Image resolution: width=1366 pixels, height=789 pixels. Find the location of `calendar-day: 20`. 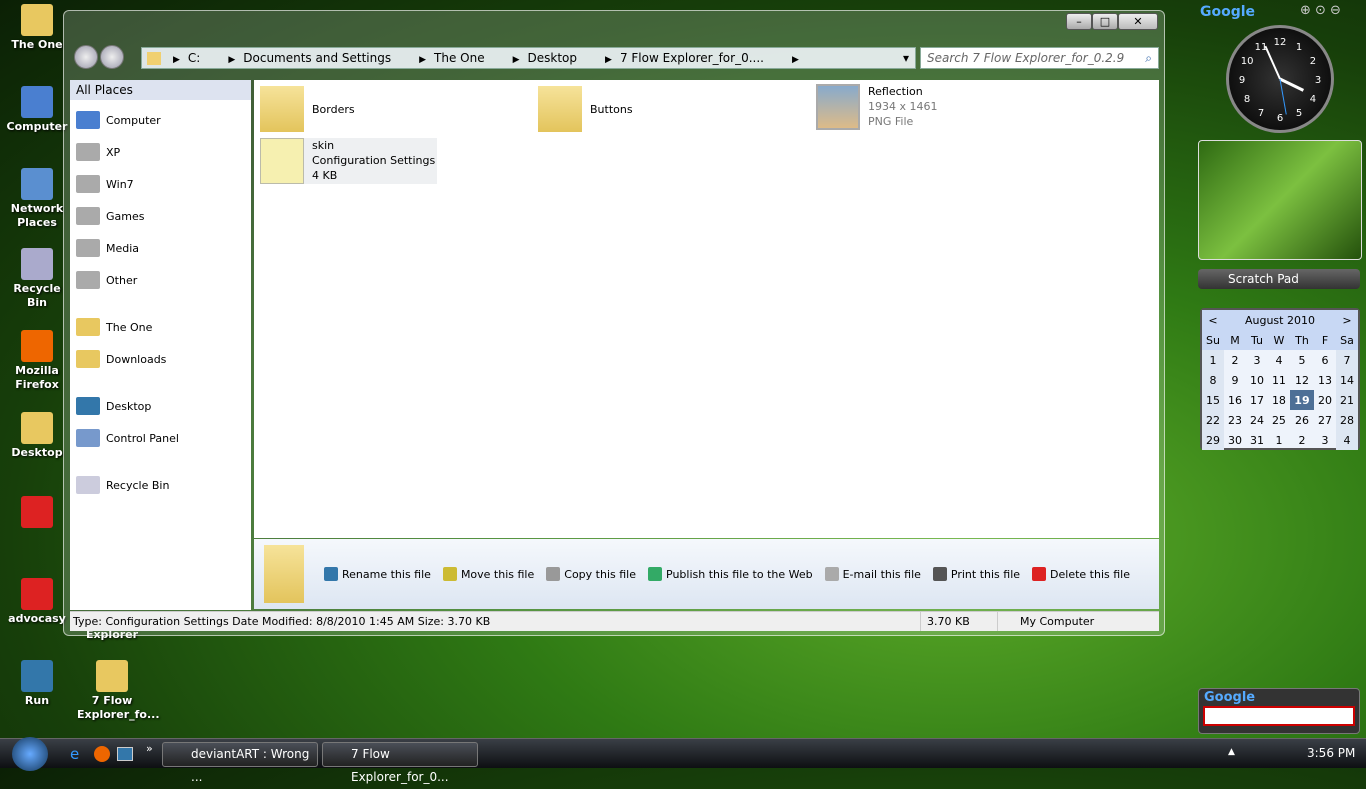

calendar-day: 20 is located at coordinates (1325, 400).